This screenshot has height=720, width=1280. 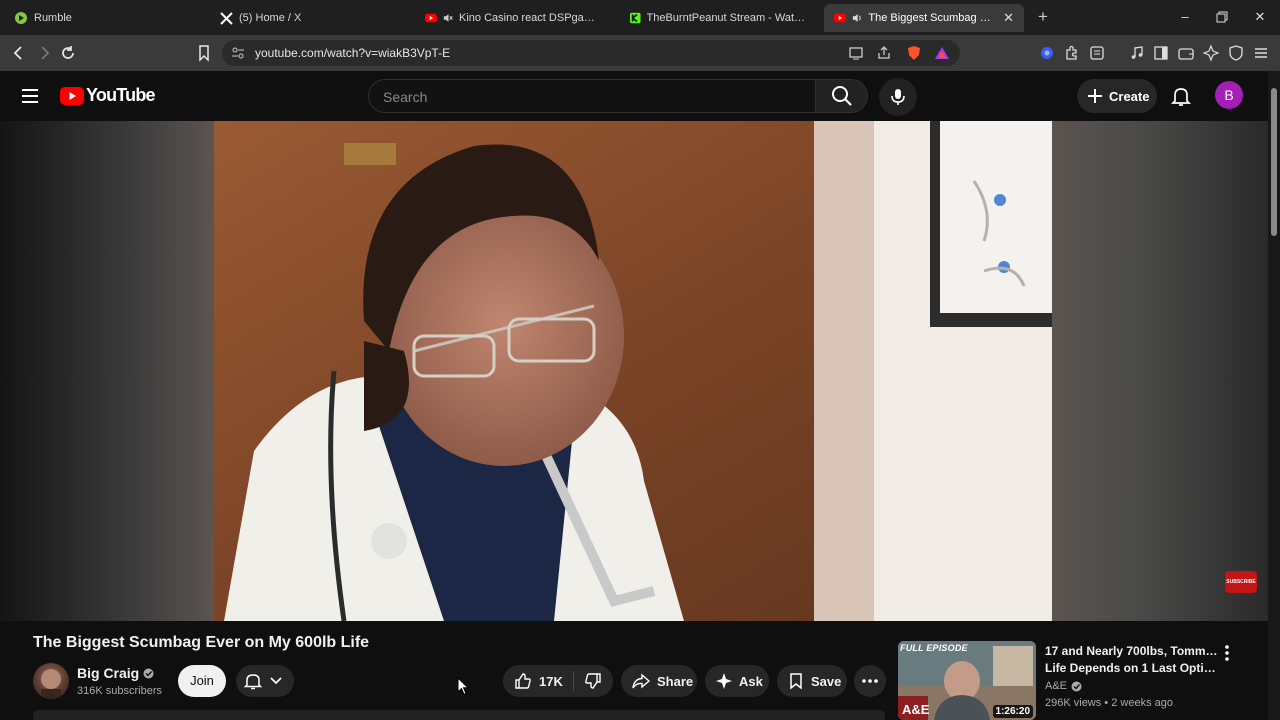 What do you see at coordinates (265, 681) in the screenshot?
I see `subscription-notifications-button` at bounding box center [265, 681].